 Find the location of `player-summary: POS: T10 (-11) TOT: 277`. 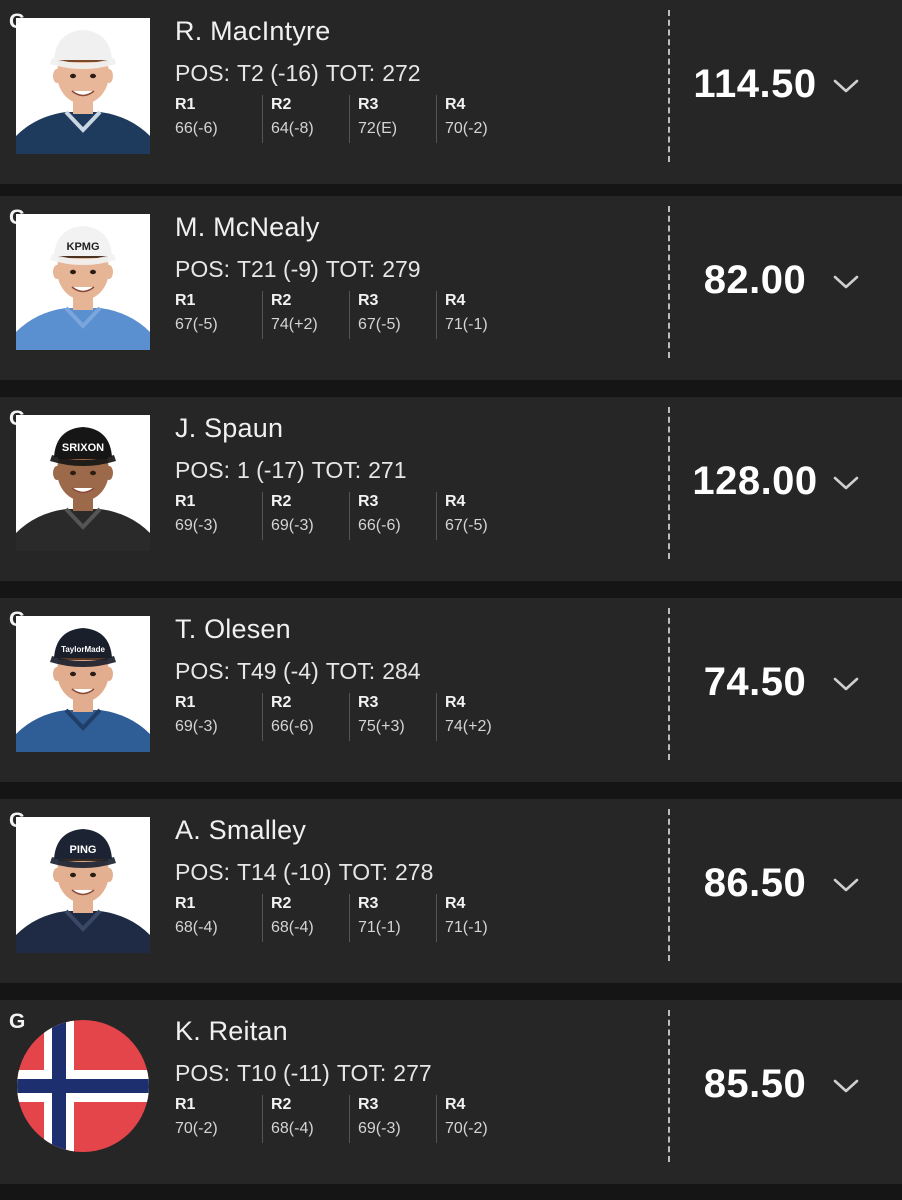

player-summary: POS: T10 (-11) TOT: 277 is located at coordinates (303, 1073).